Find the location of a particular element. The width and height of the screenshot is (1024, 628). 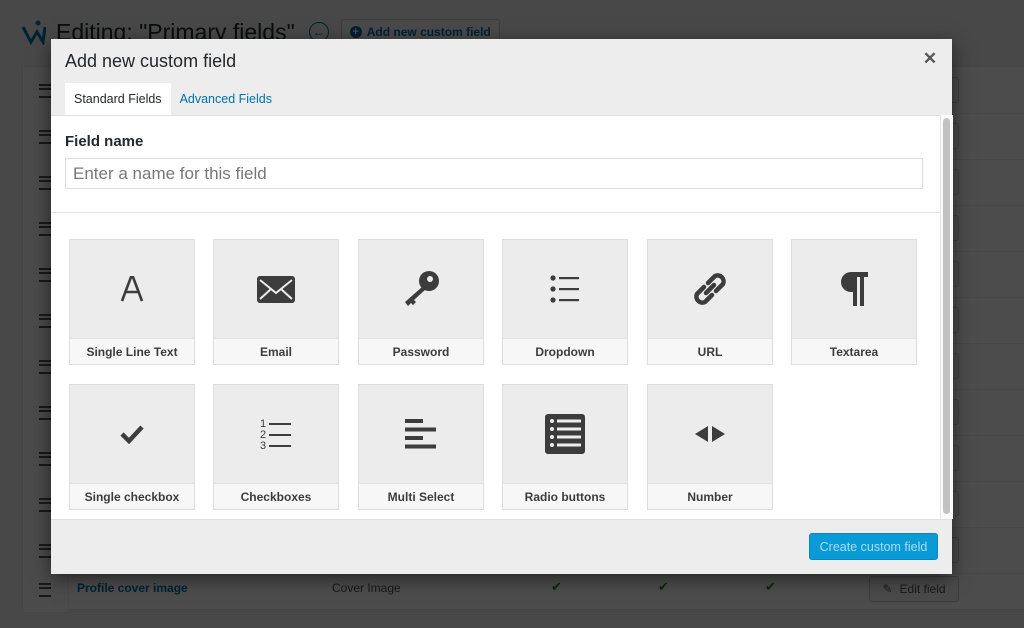

close-icon: ✕ is located at coordinates (930, 58).